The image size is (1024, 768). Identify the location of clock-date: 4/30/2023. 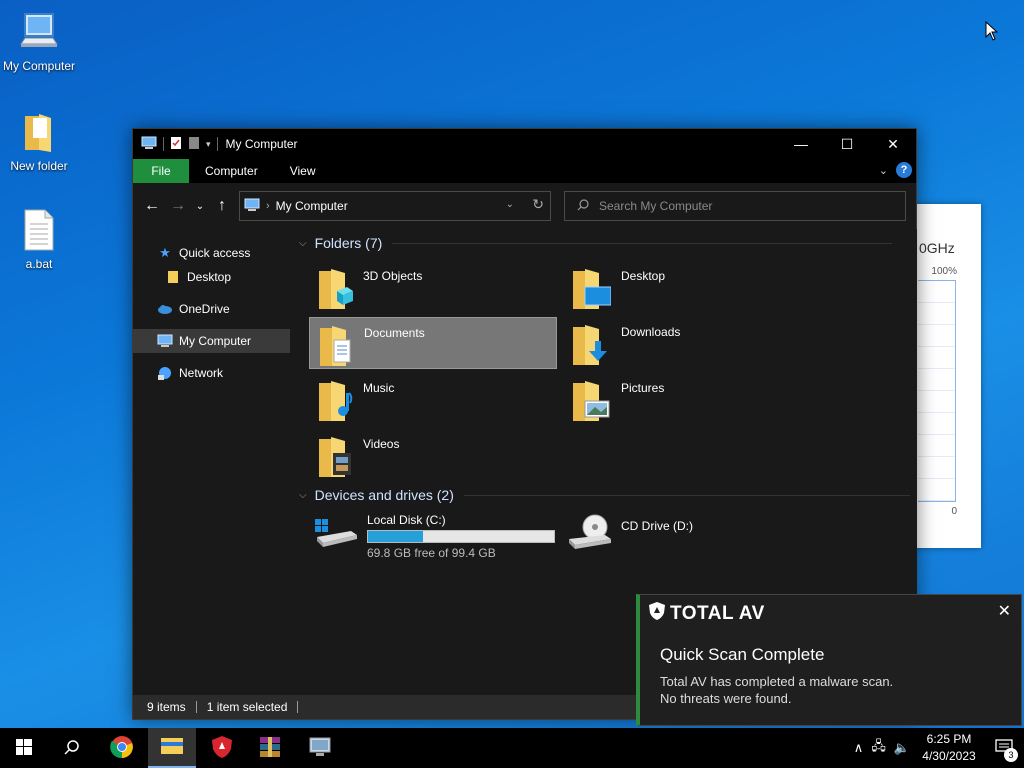
(949, 756).